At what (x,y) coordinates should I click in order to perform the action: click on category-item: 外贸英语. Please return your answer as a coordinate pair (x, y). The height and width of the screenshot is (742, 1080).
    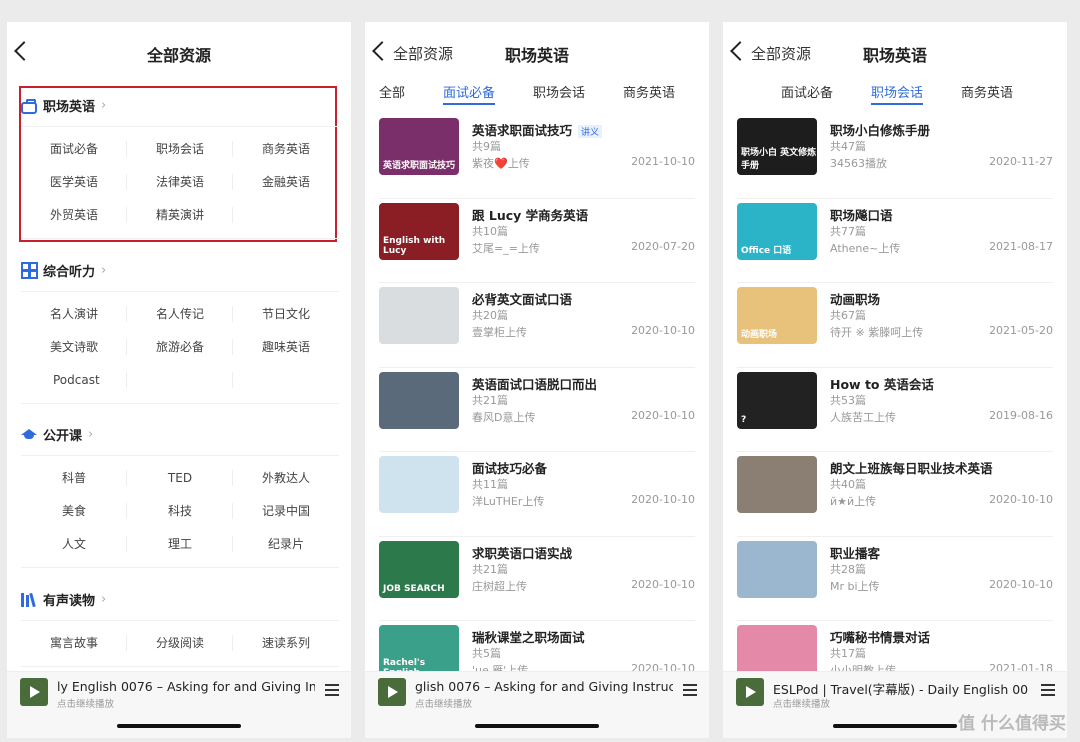
    Looking at the image, I should click on (74, 215).